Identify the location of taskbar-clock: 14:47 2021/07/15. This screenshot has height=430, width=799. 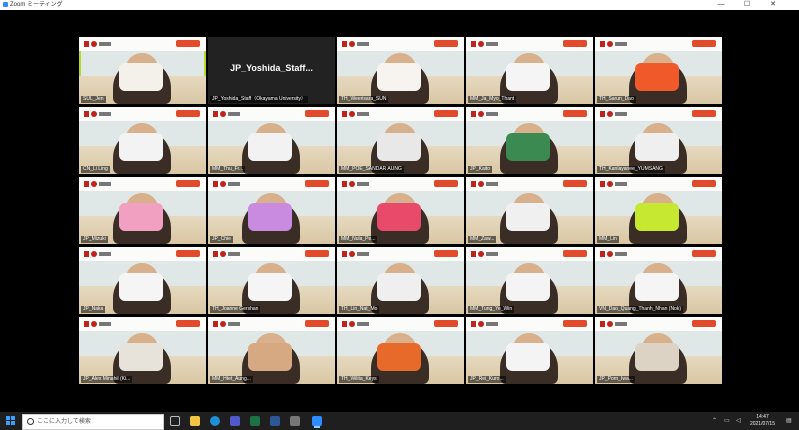
(762, 421).